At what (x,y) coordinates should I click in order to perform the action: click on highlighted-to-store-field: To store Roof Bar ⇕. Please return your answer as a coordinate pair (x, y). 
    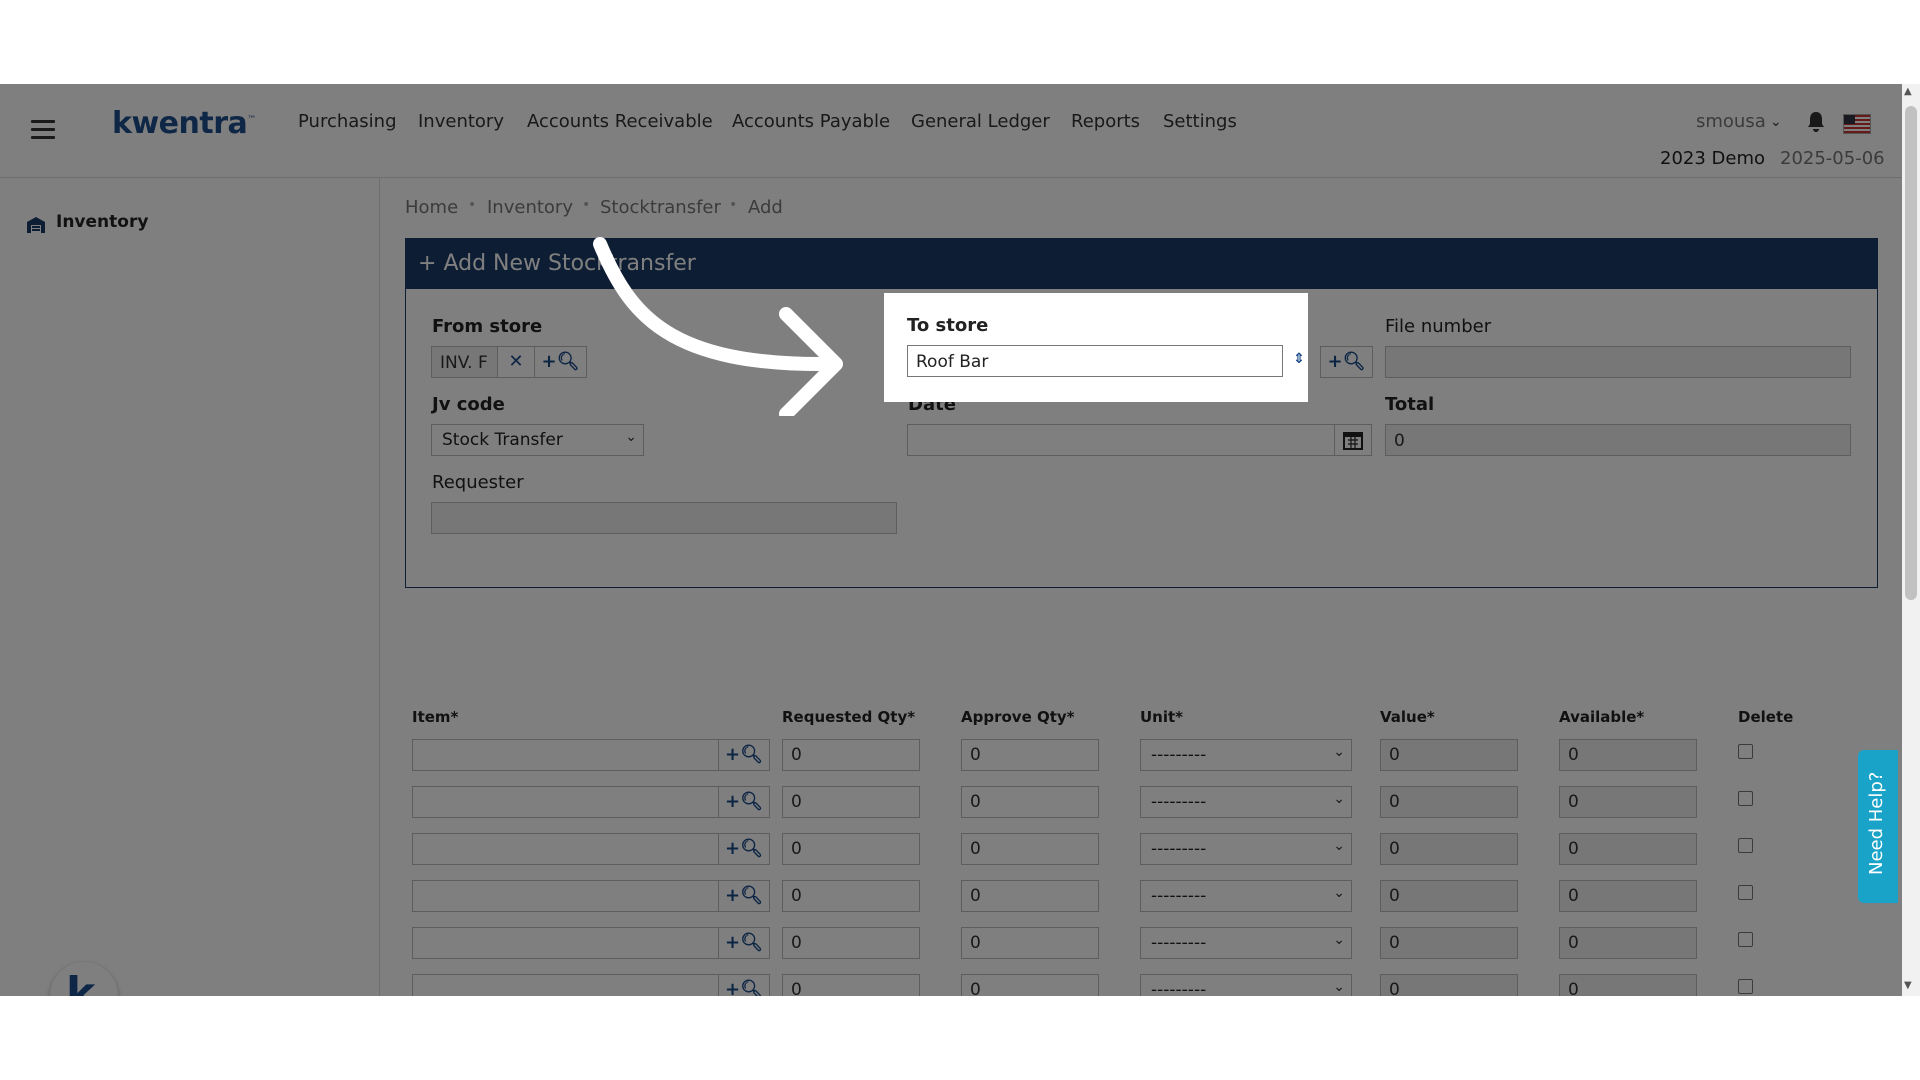
    Looking at the image, I should click on (1096, 347).